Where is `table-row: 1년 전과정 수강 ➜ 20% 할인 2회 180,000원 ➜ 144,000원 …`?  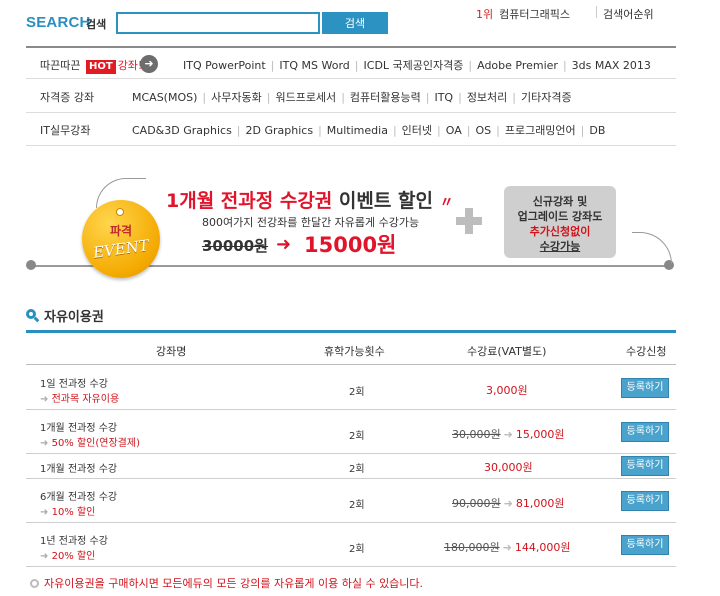
table-row: 1년 전과정 수강 ➜ 20% 할인 2회 180,000원 ➜ 144,000원 … is located at coordinates (351, 545).